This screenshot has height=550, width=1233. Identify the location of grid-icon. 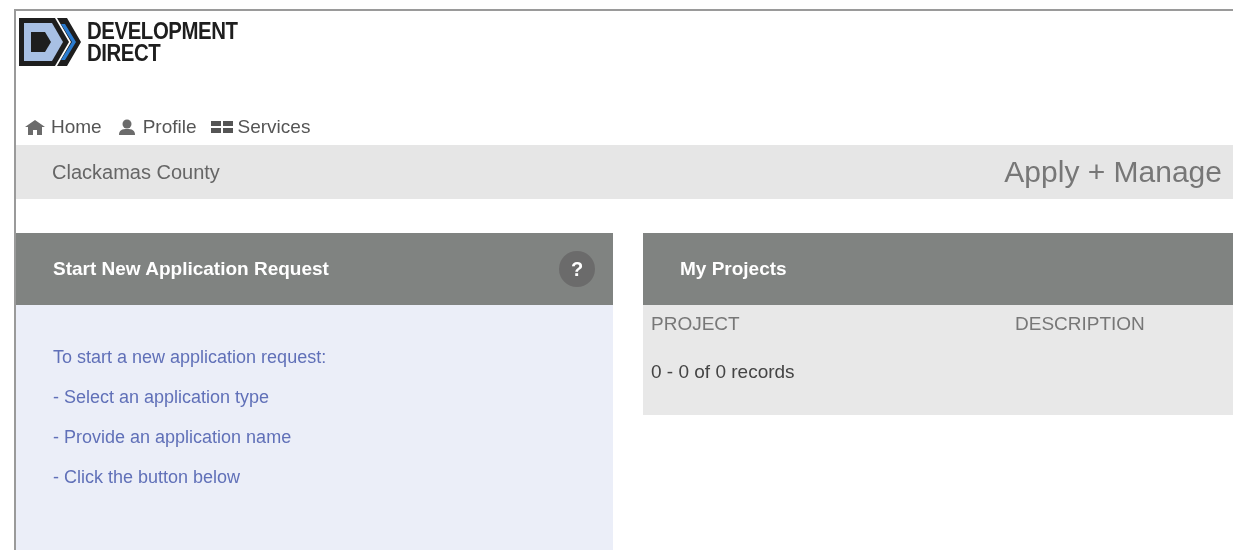
(221, 127).